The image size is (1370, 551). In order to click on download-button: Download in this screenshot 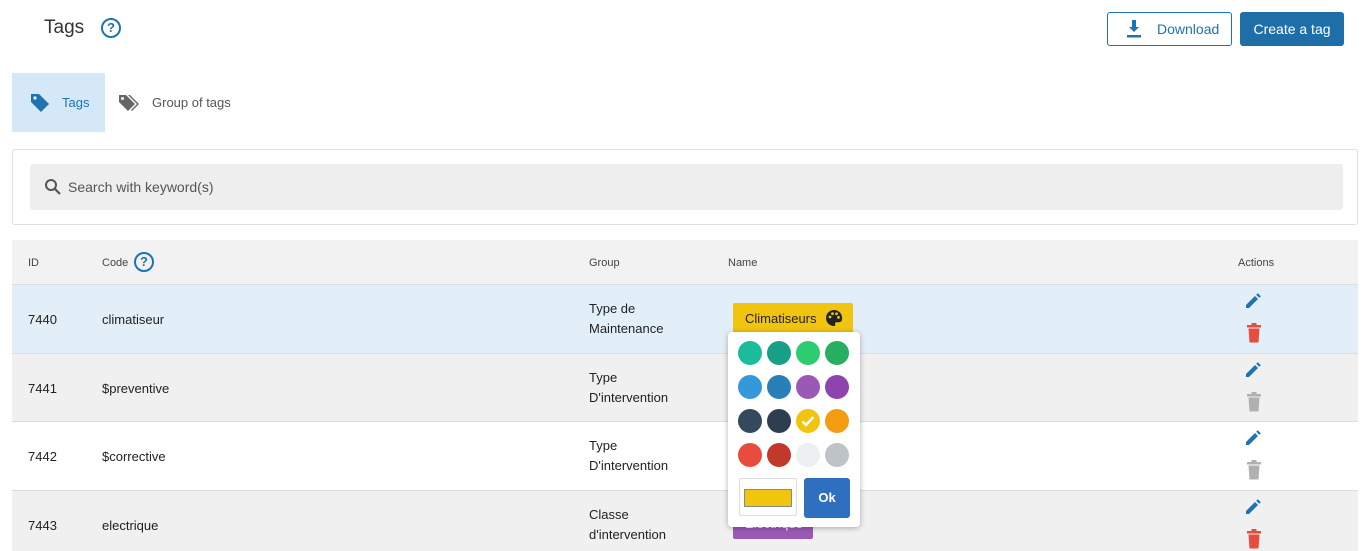, I will do `click(1169, 29)`.